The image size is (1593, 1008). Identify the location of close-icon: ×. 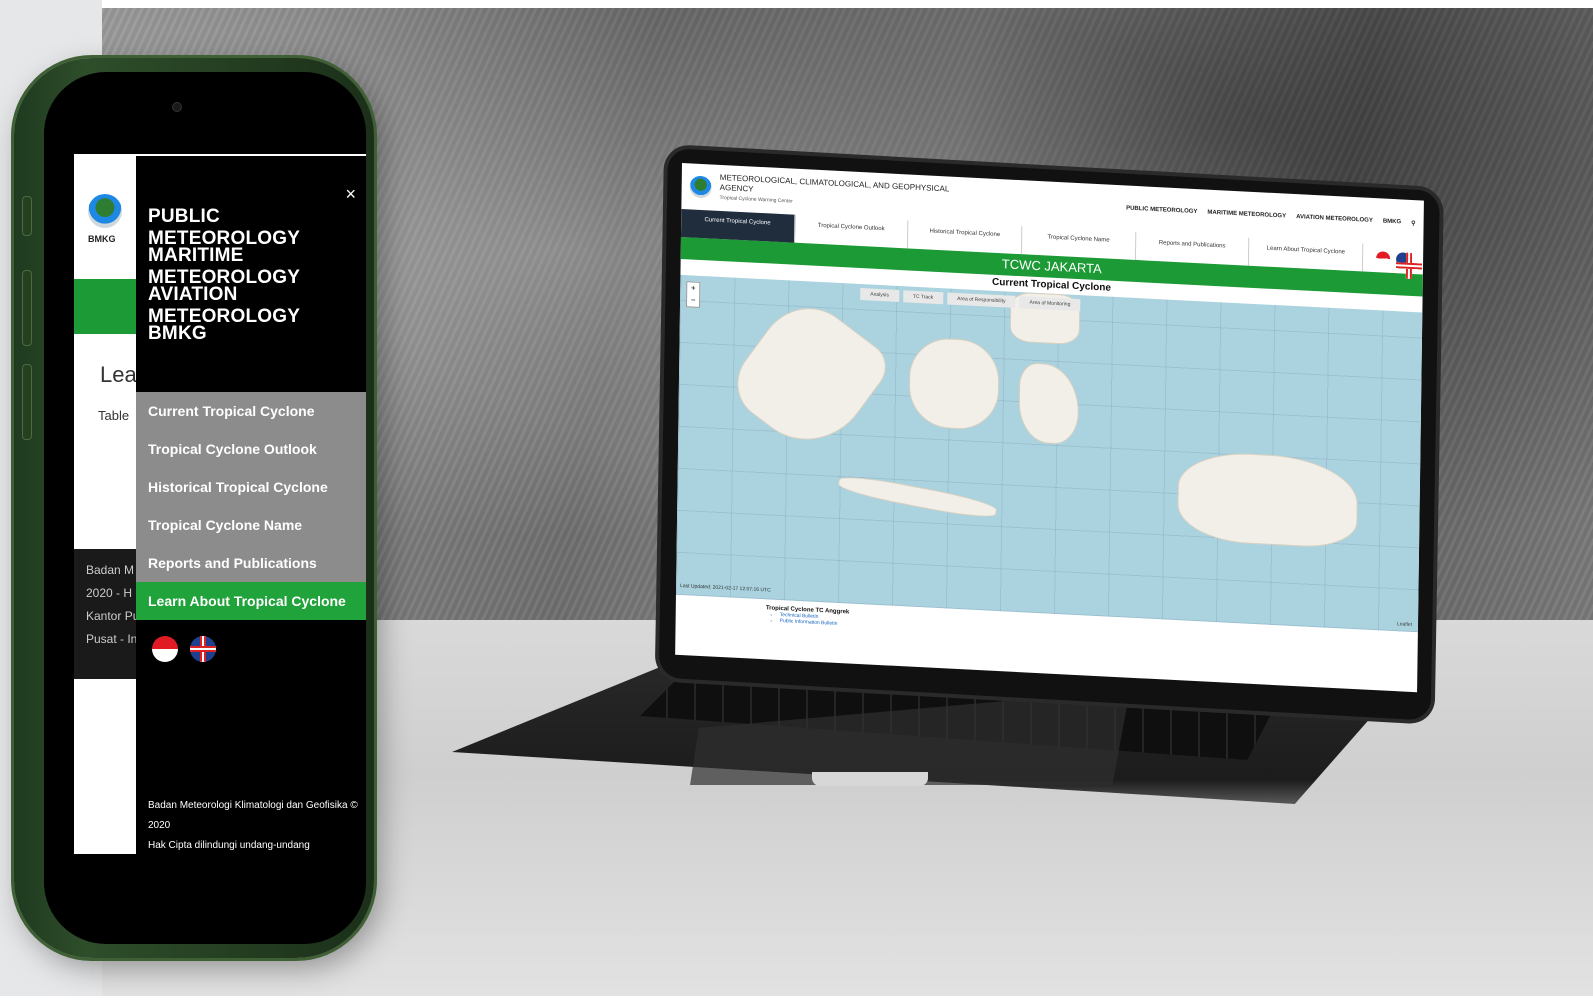
(350, 194).